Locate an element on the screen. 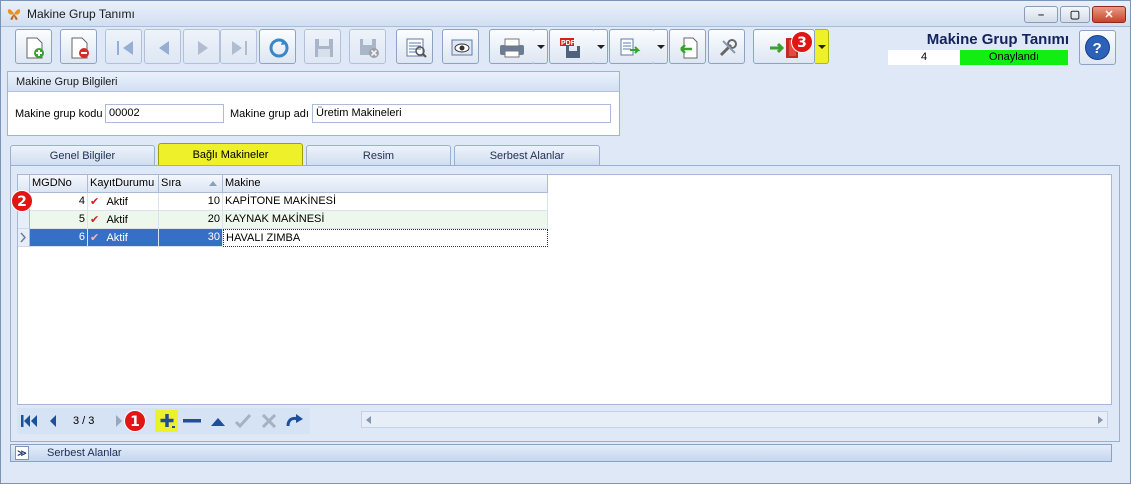 This screenshot has height=484, width=1131. tab-resim: Resim is located at coordinates (378, 155).